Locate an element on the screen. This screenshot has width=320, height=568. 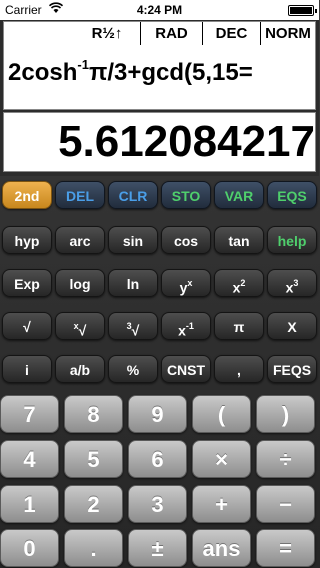
digit-6-button: 6 is located at coordinates (157, 459).